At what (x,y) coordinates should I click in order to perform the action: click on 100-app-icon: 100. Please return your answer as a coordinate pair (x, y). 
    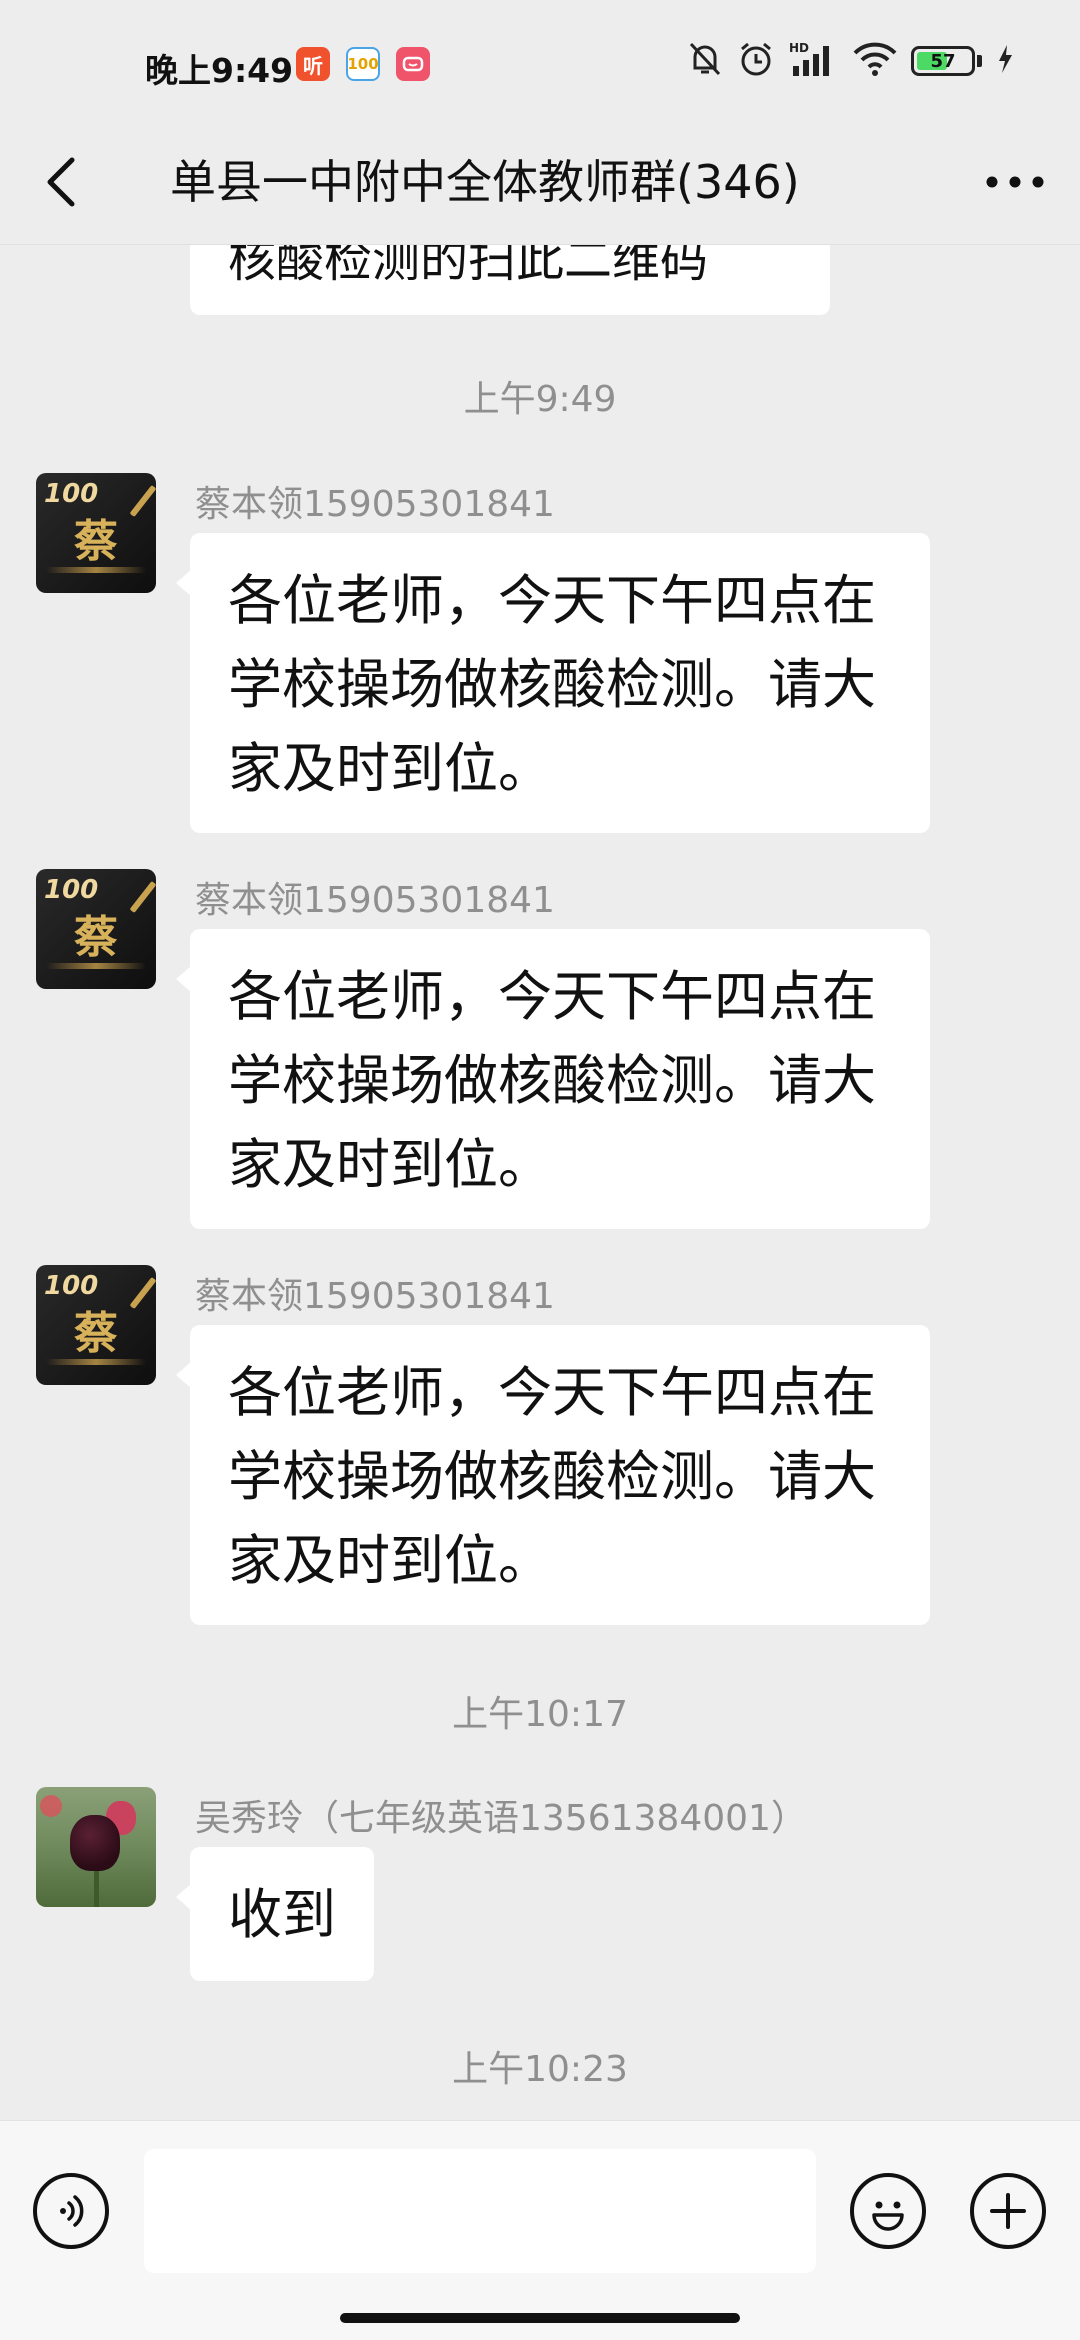
    Looking at the image, I should click on (363, 64).